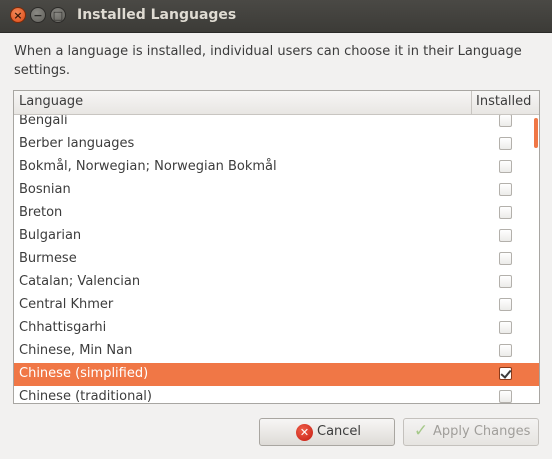  Describe the element at coordinates (51, 101) in the screenshot. I see `column-header-language: Language` at that location.